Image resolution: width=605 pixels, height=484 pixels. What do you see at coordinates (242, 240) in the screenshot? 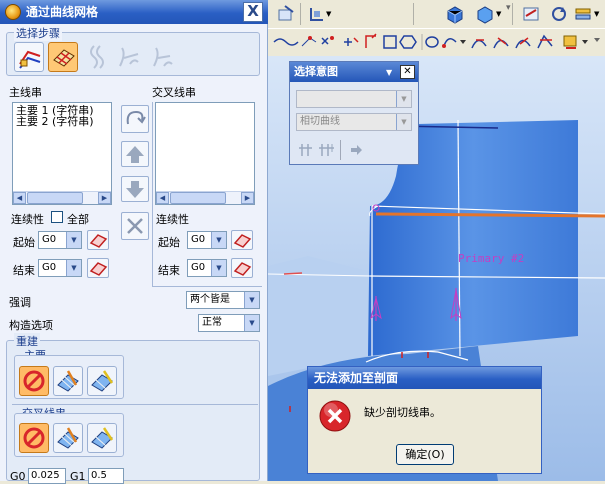
I see `cross-start-face-button` at bounding box center [242, 240].